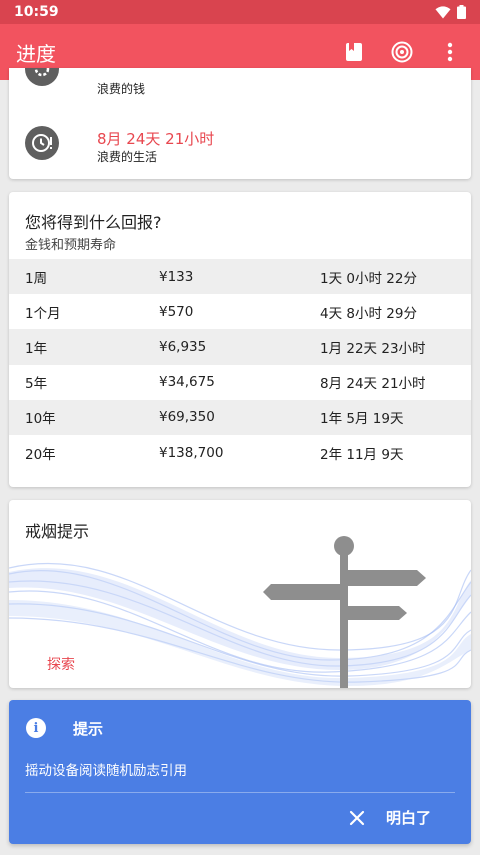 The width and height of the screenshot is (480, 855). What do you see at coordinates (43, 313) in the screenshot?
I see `period-cell: 1个月` at bounding box center [43, 313].